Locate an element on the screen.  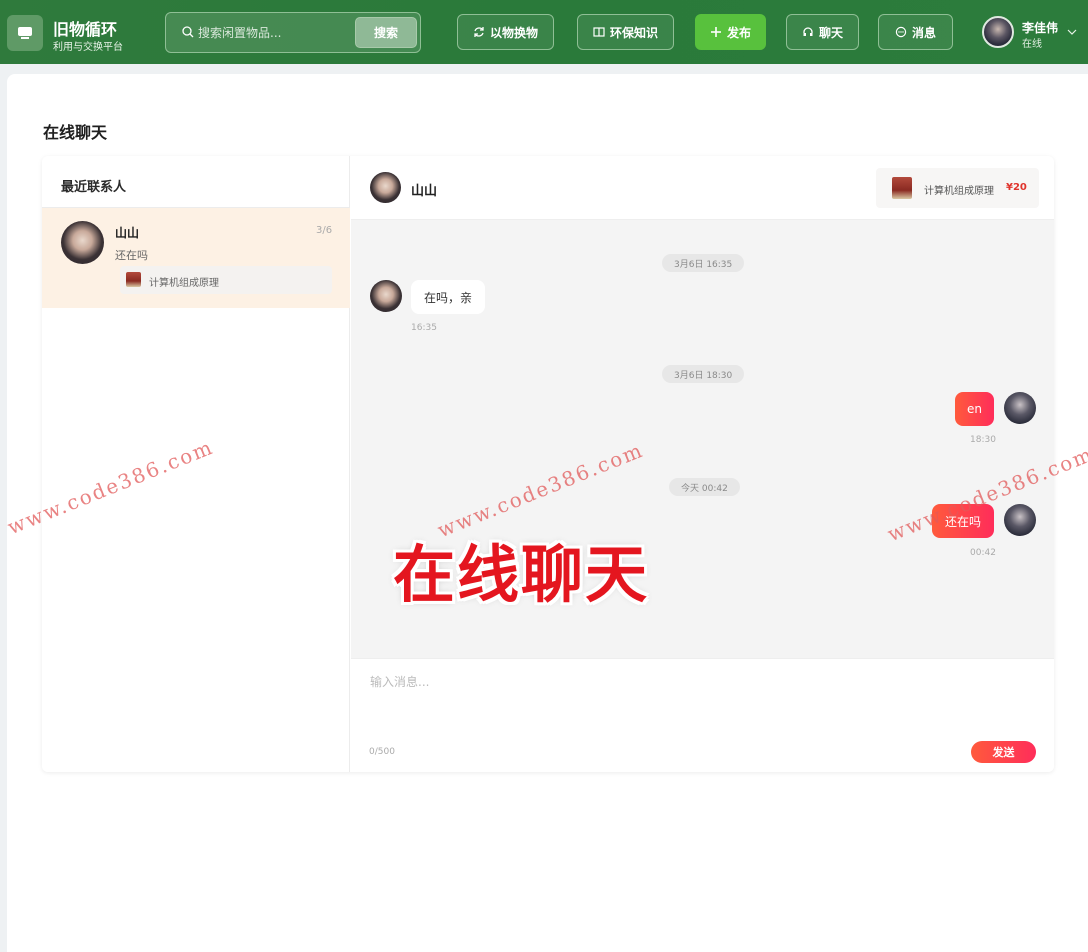
nav-messages-label: 消息 is located at coordinates (923, 32).